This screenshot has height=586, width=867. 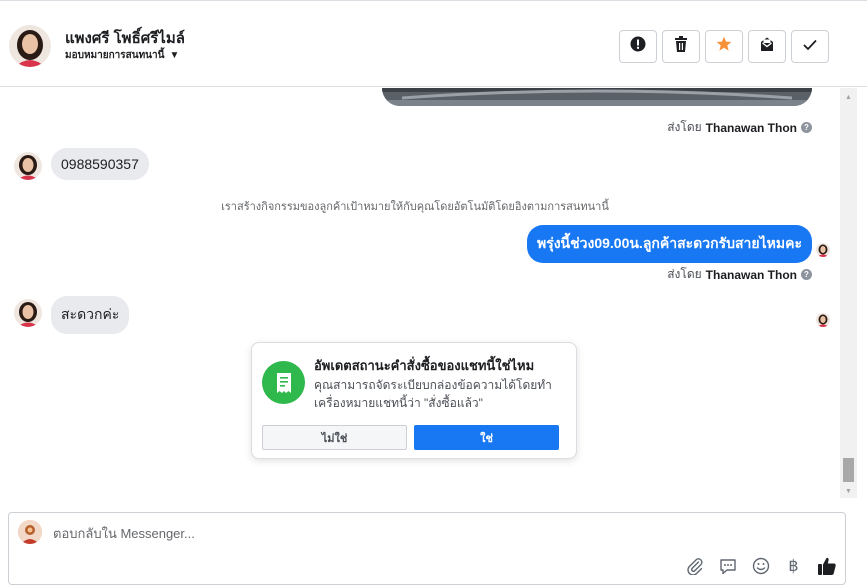 What do you see at coordinates (793, 565) in the screenshot?
I see `baht-icon: ฿` at bounding box center [793, 565].